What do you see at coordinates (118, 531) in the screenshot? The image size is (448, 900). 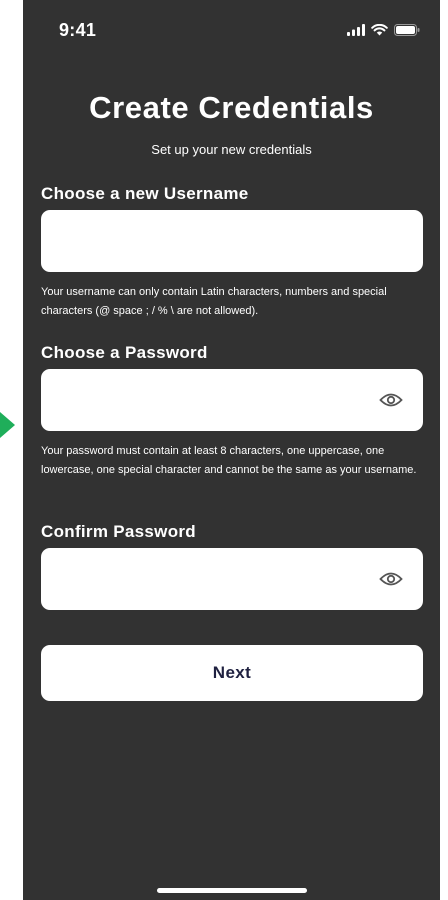 I see `confirm-password-label: Confirm Password` at bounding box center [118, 531].